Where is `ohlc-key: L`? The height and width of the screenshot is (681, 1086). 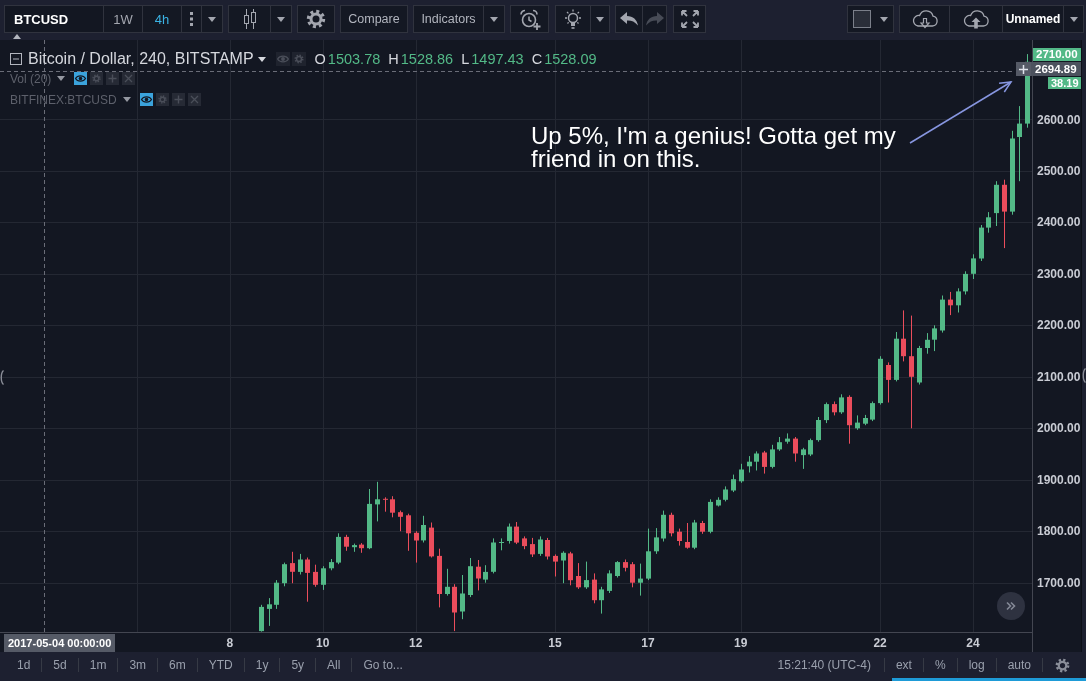
ohlc-key: L is located at coordinates (465, 59).